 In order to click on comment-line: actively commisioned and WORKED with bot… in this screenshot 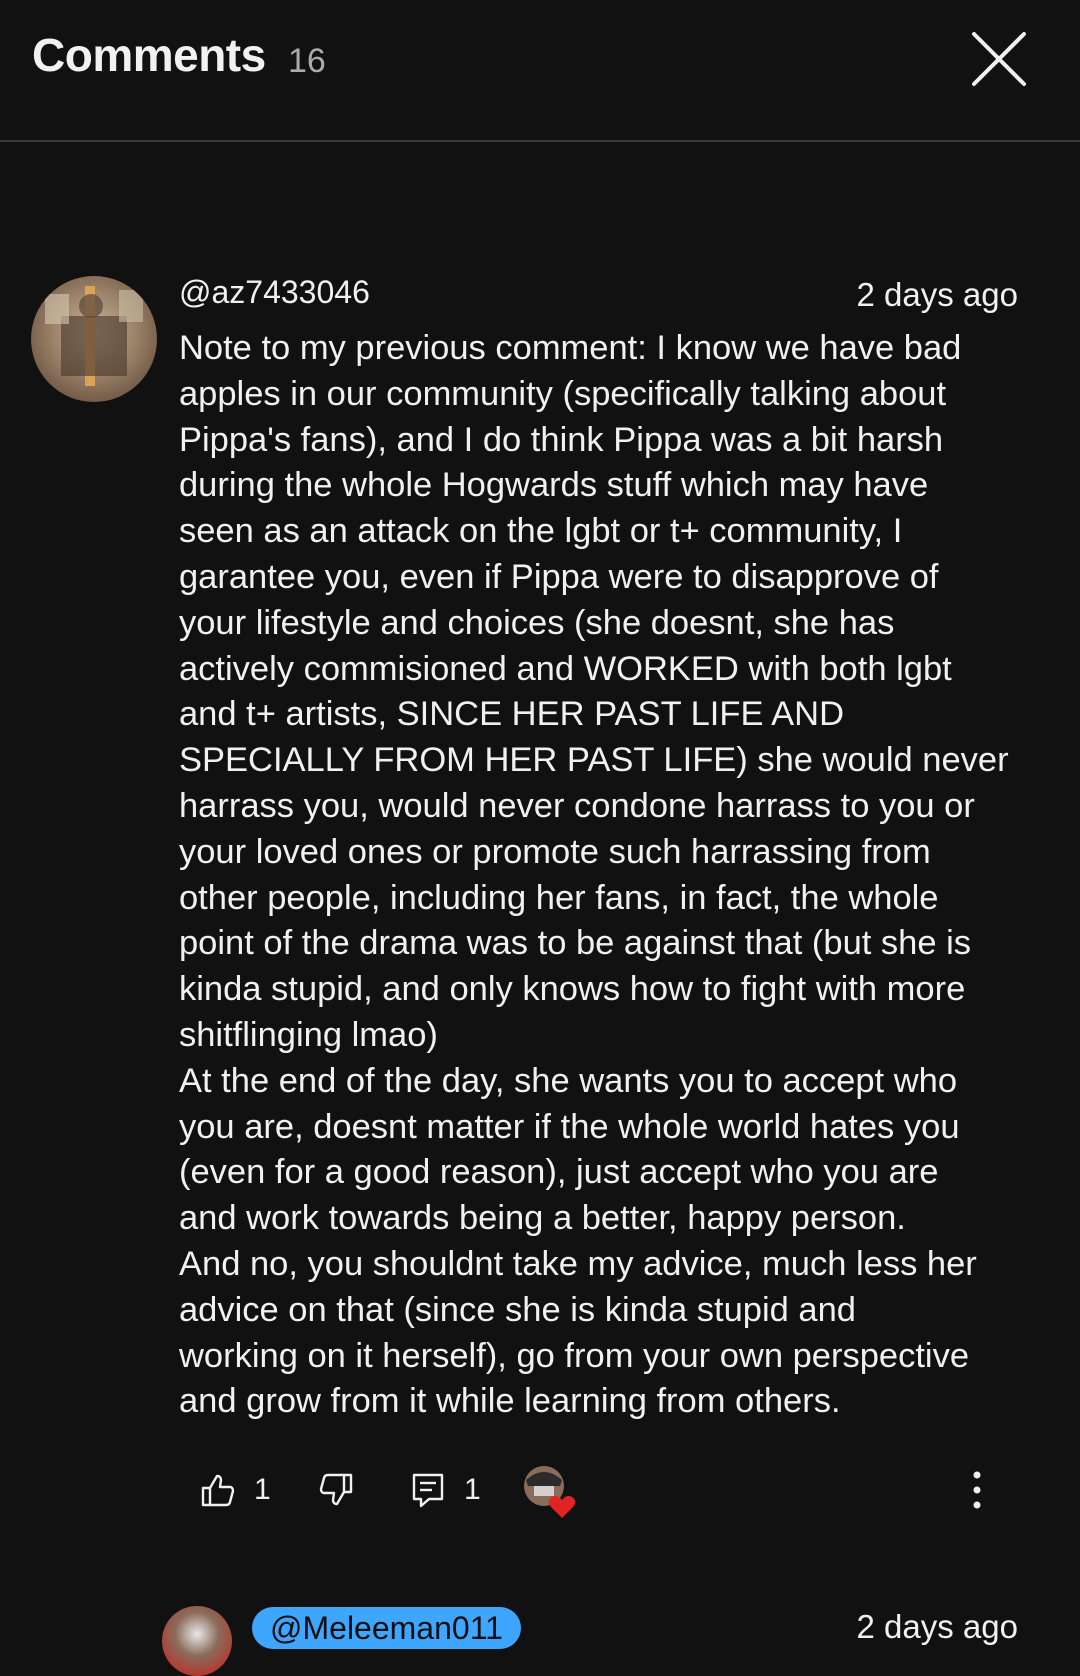, I will do `click(565, 668)`.